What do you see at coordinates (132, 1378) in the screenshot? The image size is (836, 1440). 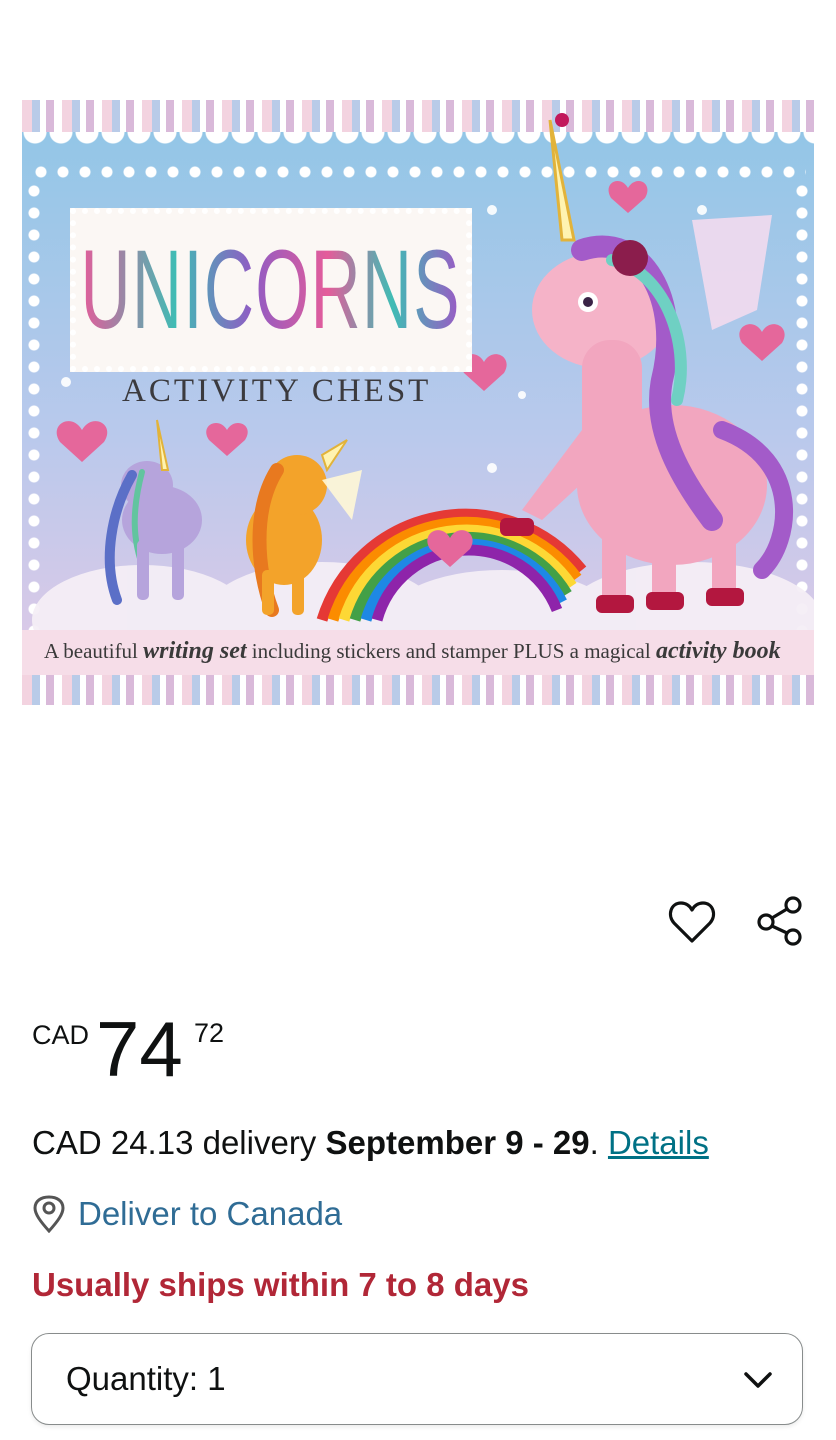 I see `quantity-label: Quantity:` at bounding box center [132, 1378].